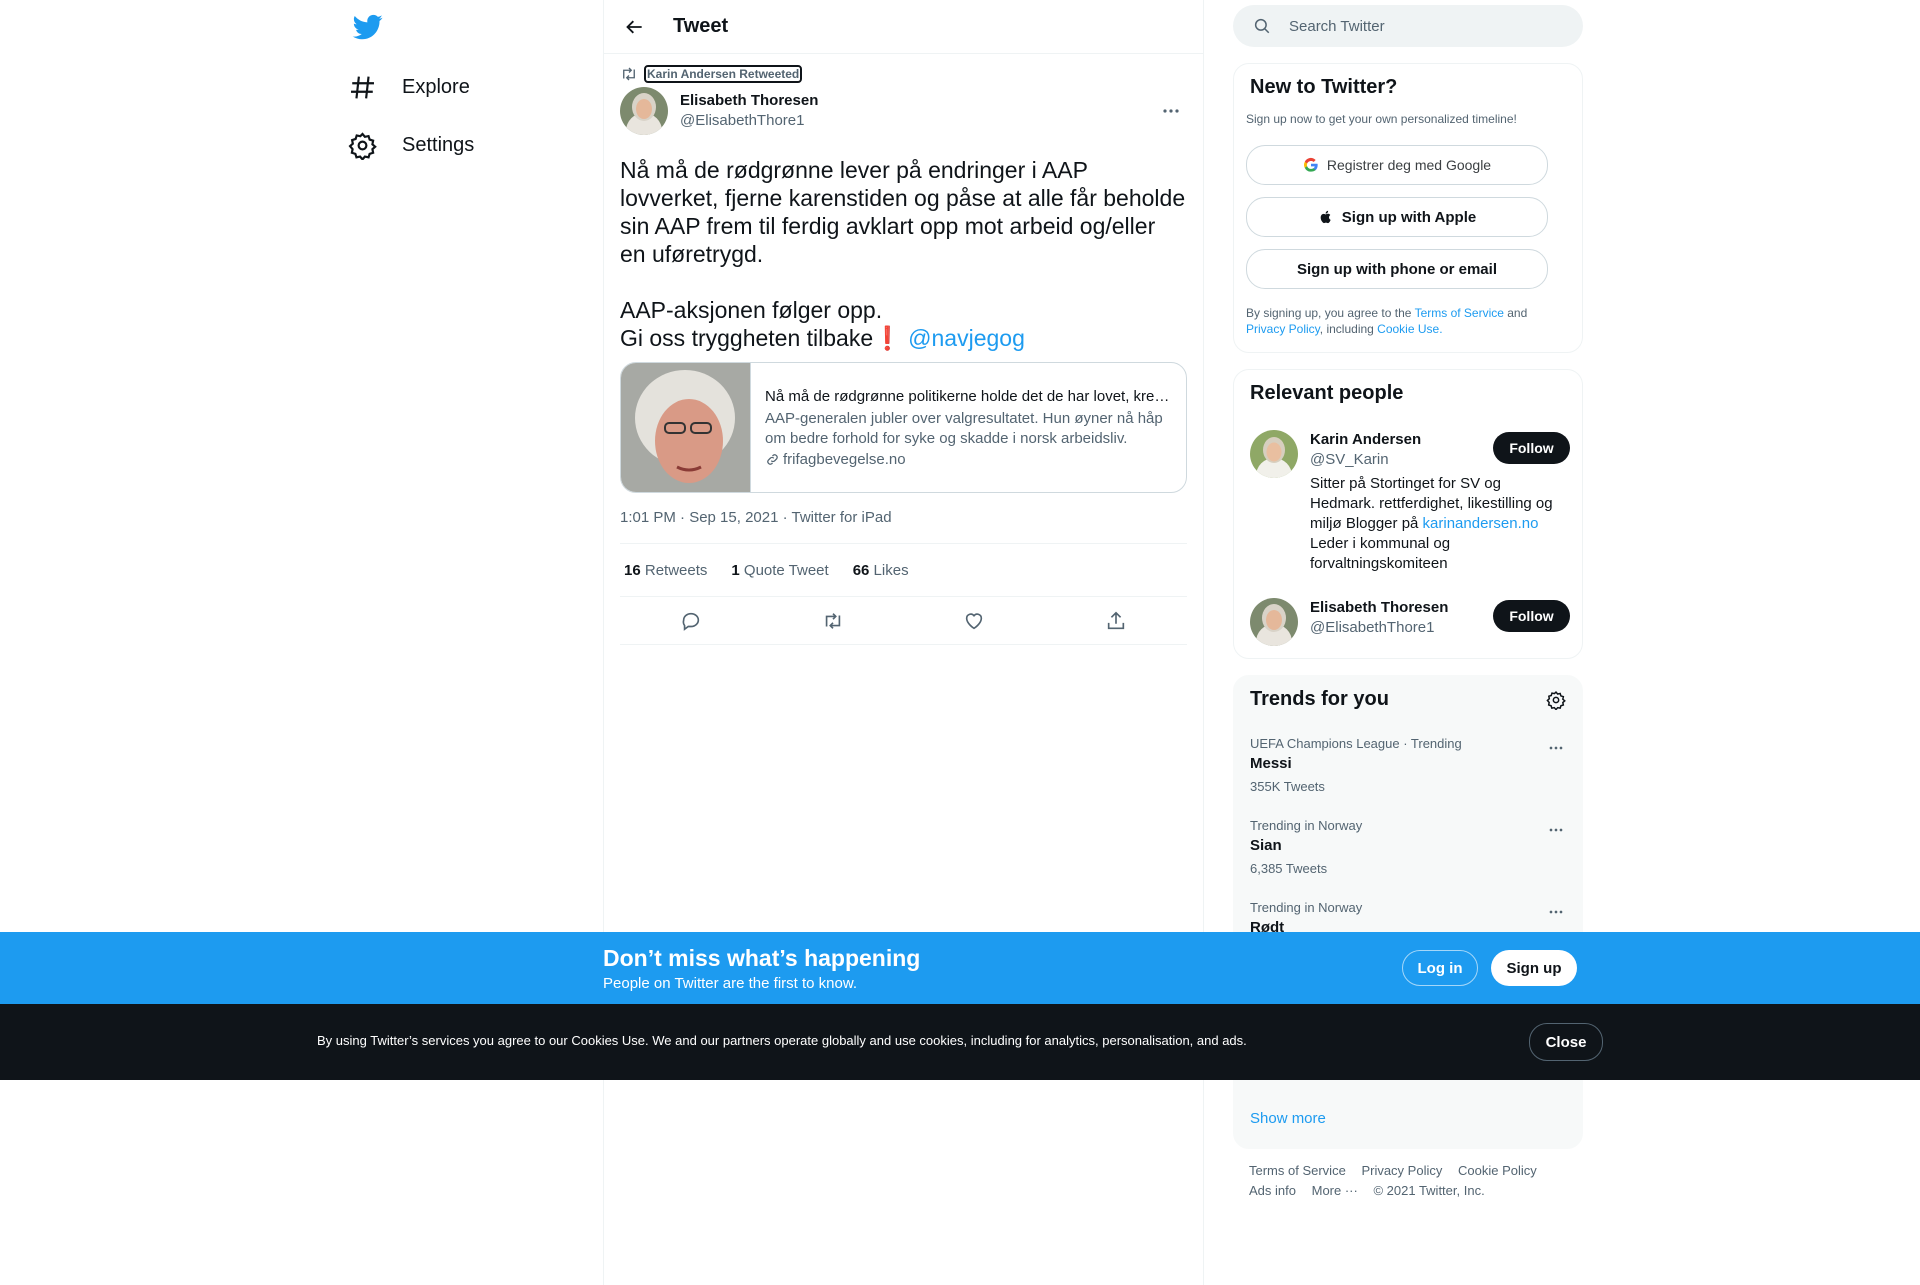 The width and height of the screenshot is (1920, 1285). I want to click on search-bar, so click(1408, 26).